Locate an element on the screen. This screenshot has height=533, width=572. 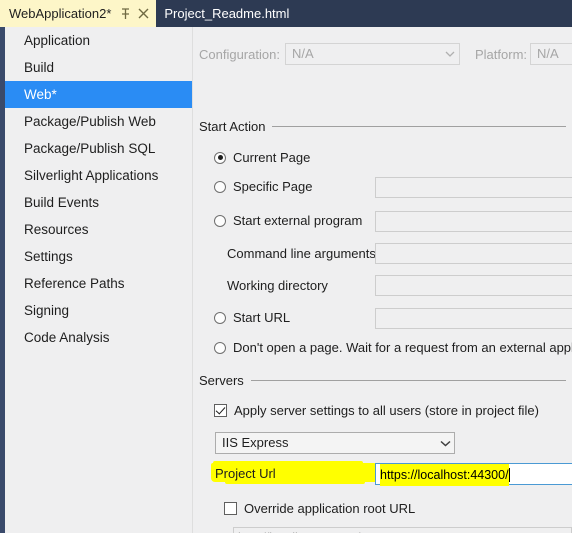
sidebar-item-label: Package/Publish Web is located at coordinates (90, 121).